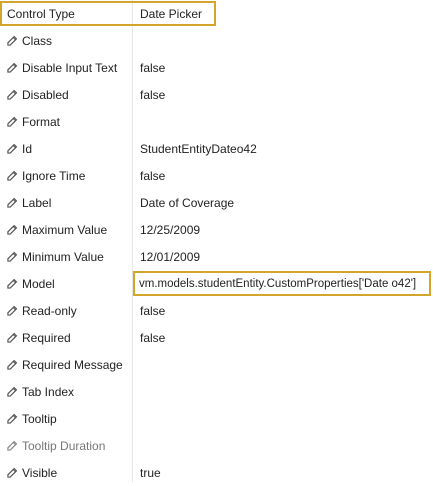 The image size is (433, 486). Describe the element at coordinates (216, 391) in the screenshot. I see `property-row-tab-index: Tab Index` at that location.